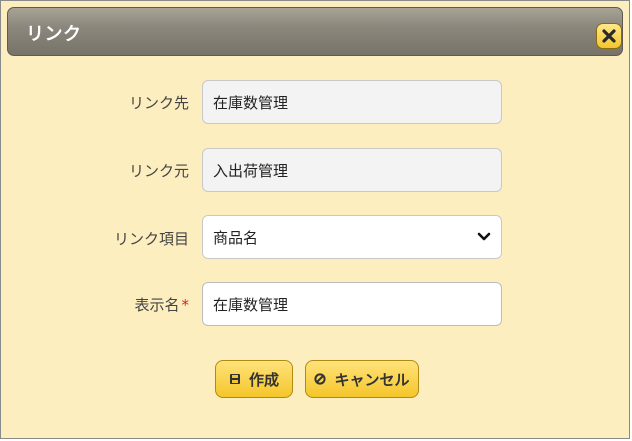 This screenshot has height=441, width=632. I want to click on dialog-titlebar: リンク, so click(315, 31).